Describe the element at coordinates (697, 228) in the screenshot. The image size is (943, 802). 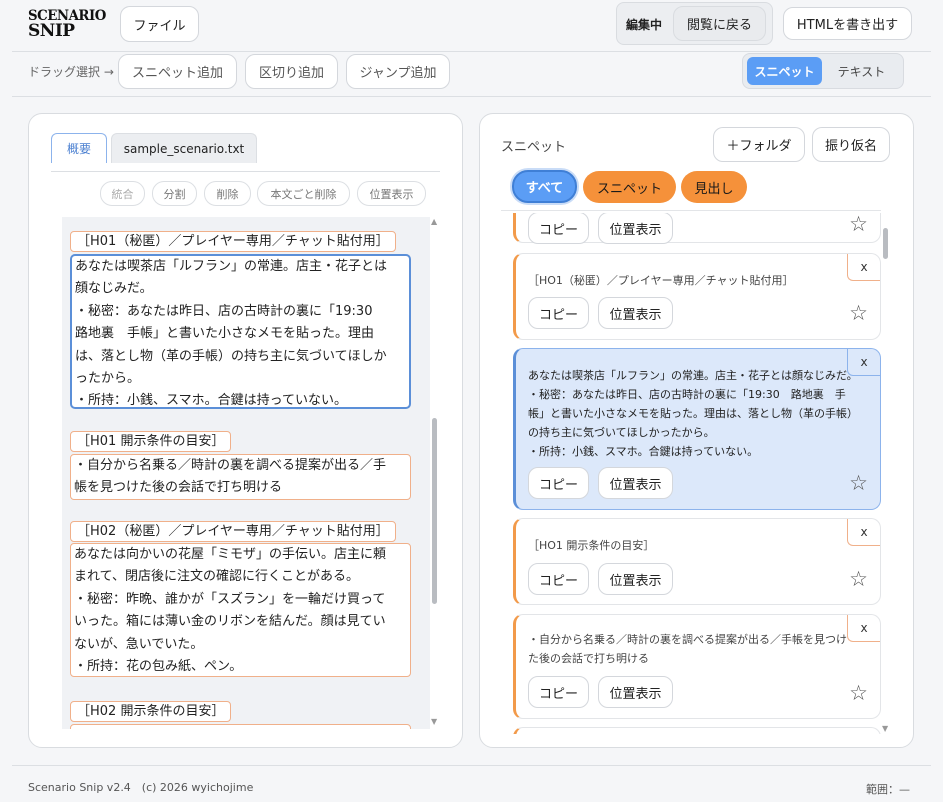
I see `snippet-card: コピー 位置表示 ☆` at that location.